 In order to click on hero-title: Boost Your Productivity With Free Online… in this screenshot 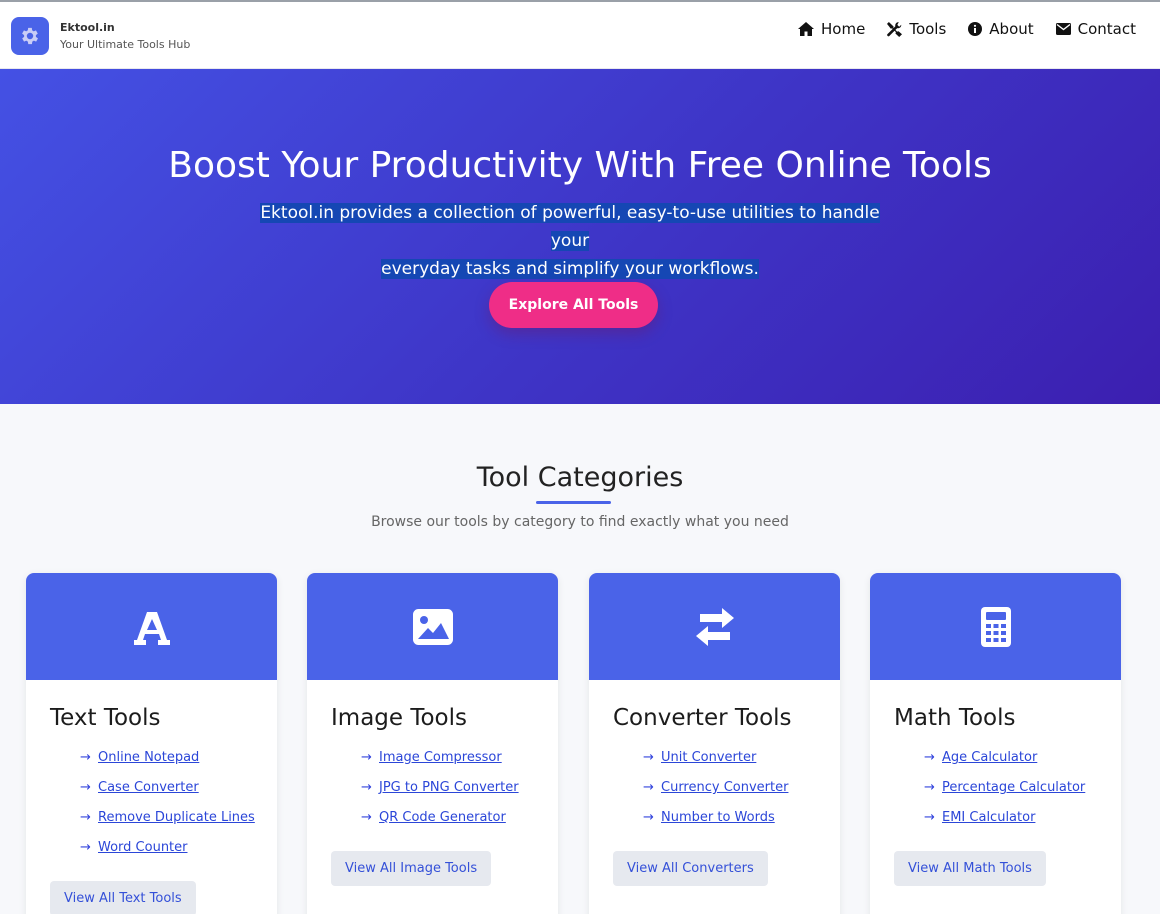, I will do `click(580, 165)`.